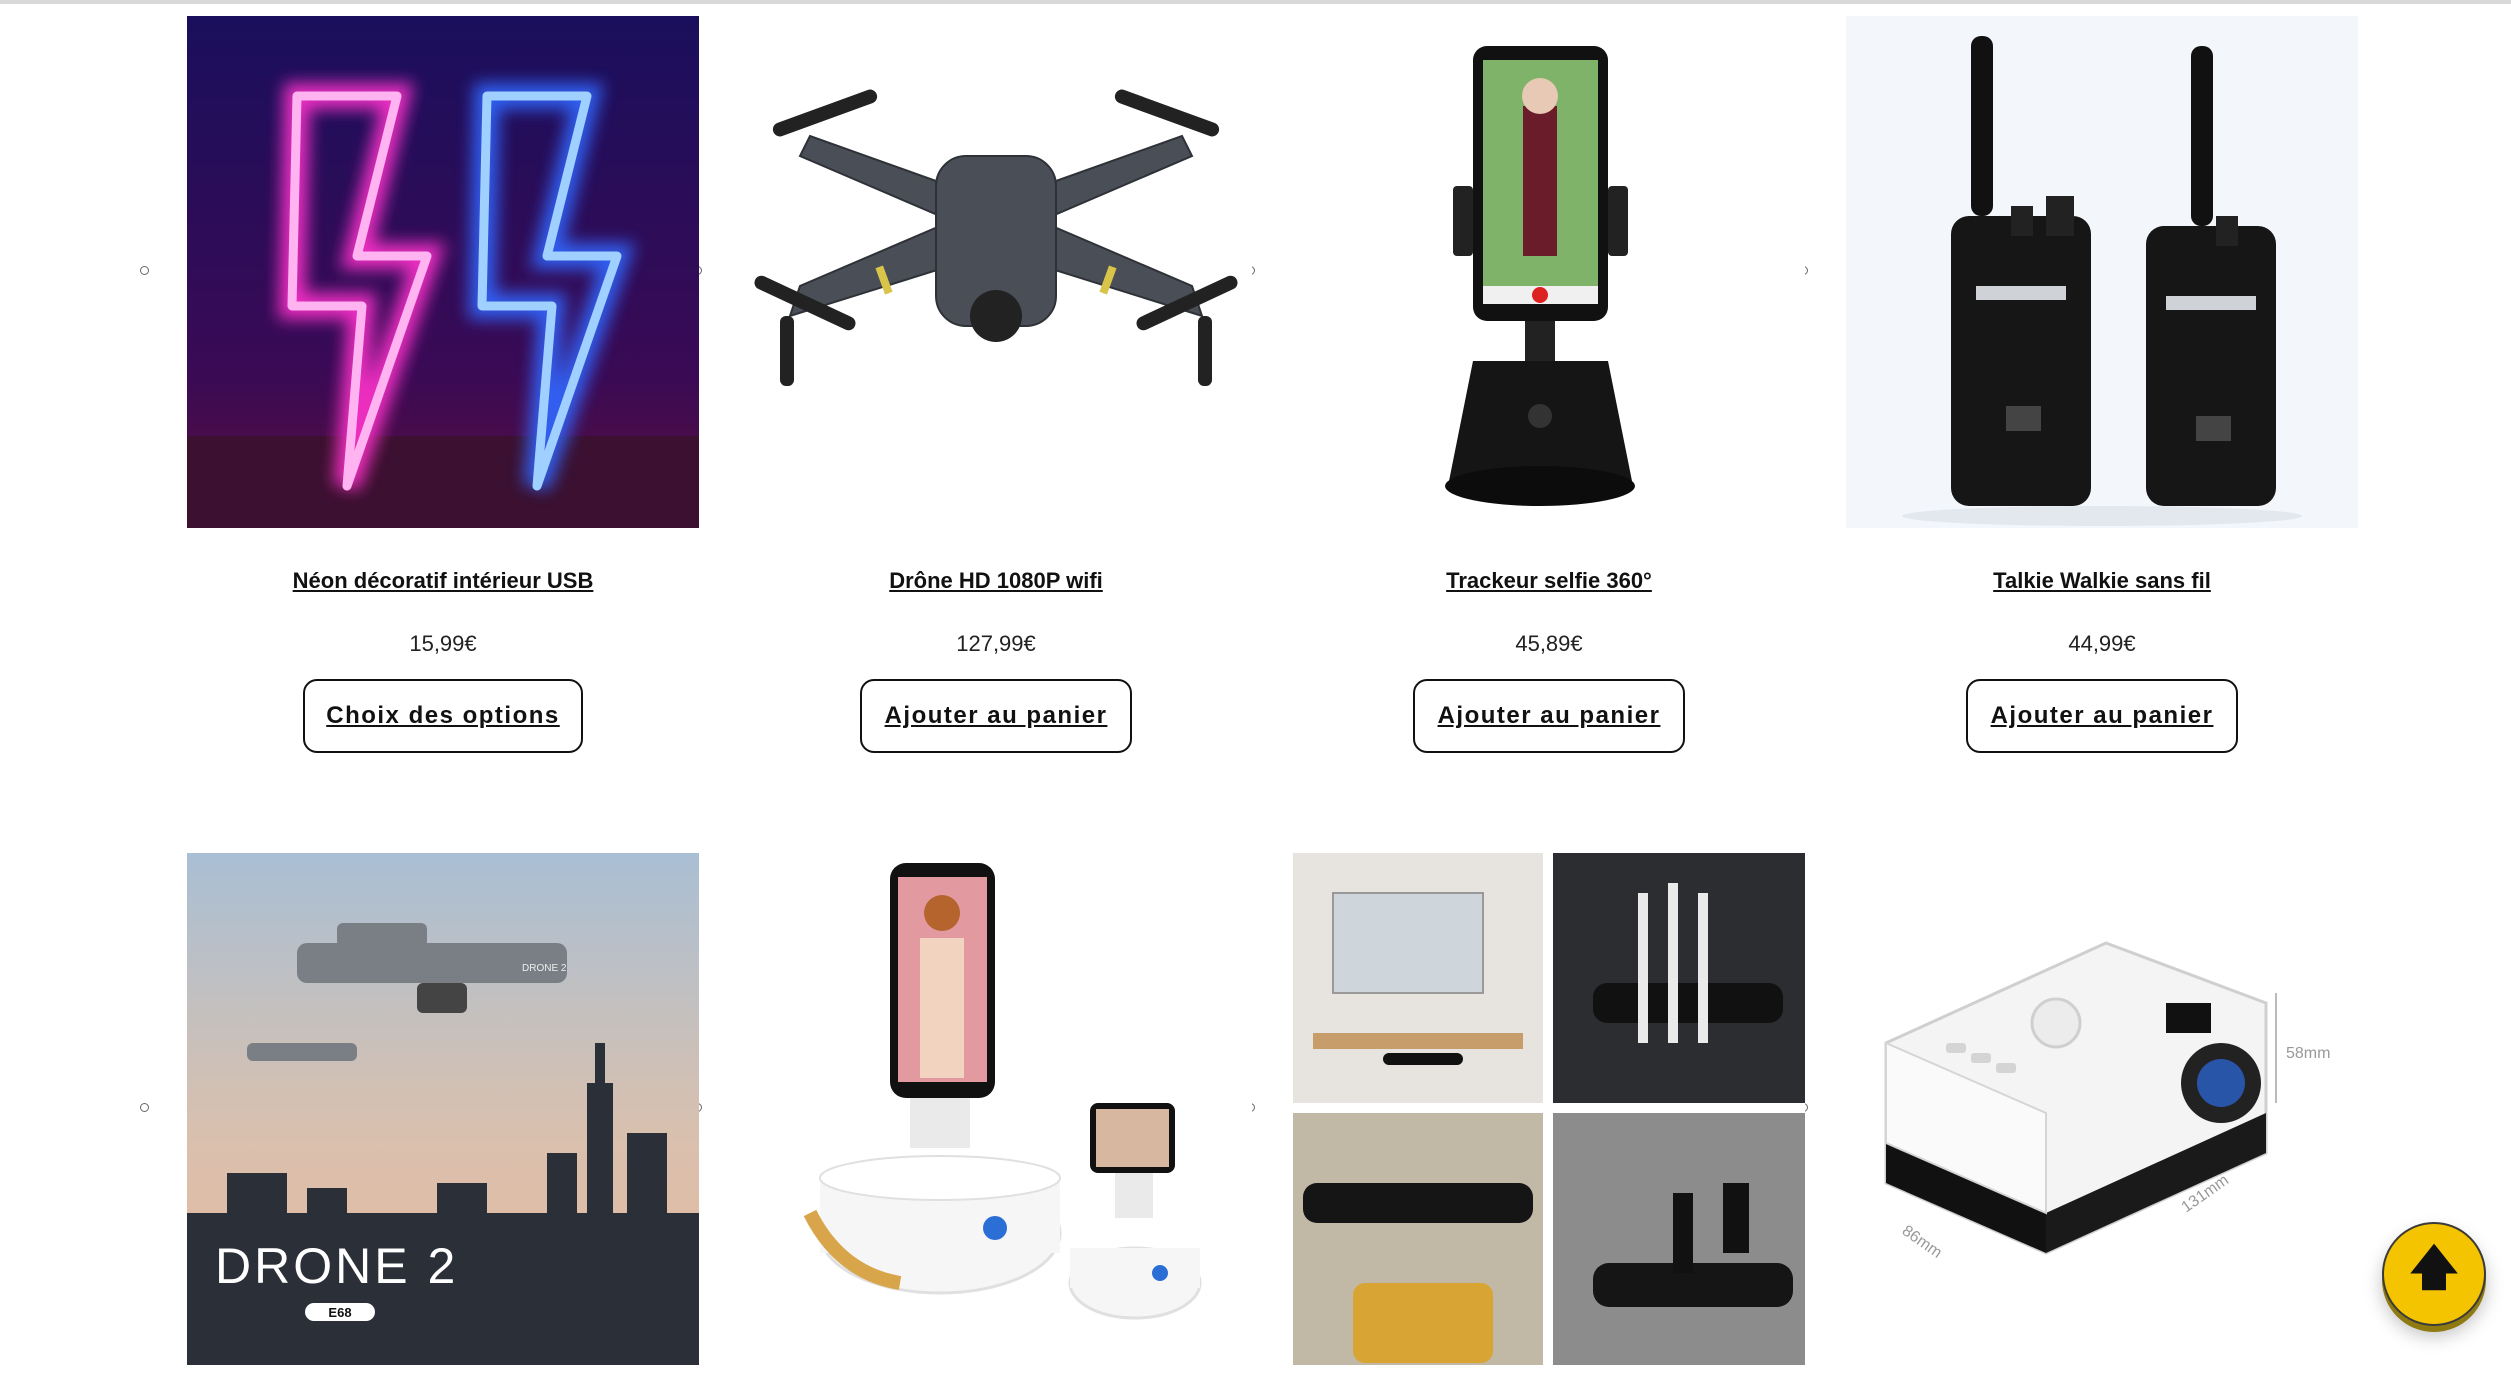  Describe the element at coordinates (2102, 1109) in the screenshot. I see `product-image-projector: 58mm 86mm 131mm` at that location.